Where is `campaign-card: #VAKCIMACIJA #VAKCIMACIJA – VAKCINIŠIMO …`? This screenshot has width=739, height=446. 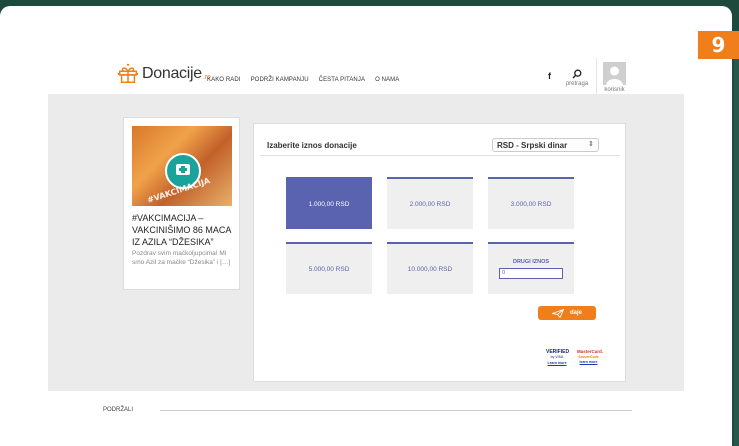
campaign-card: #VAKCIMACIJA #VAKCIMACIJA – VAKCINIŠIMO … is located at coordinates (181, 203).